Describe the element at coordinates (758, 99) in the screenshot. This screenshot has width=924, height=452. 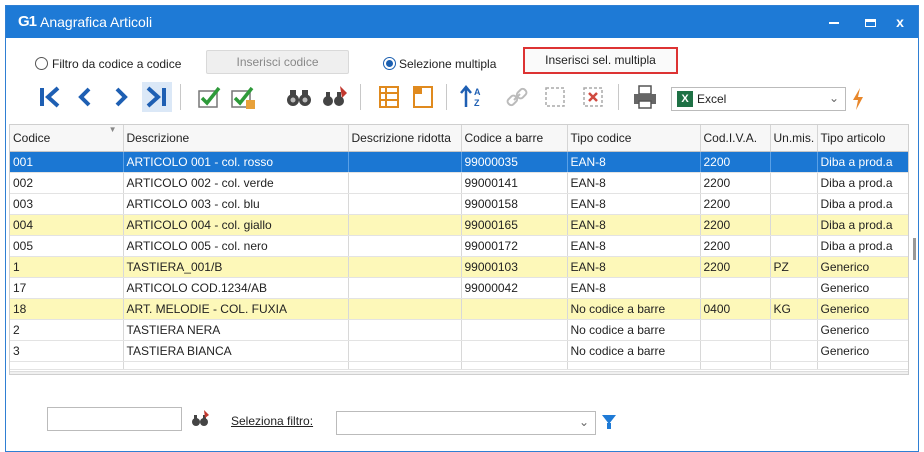
I see `export-format-select: X Excel ⌄` at that location.